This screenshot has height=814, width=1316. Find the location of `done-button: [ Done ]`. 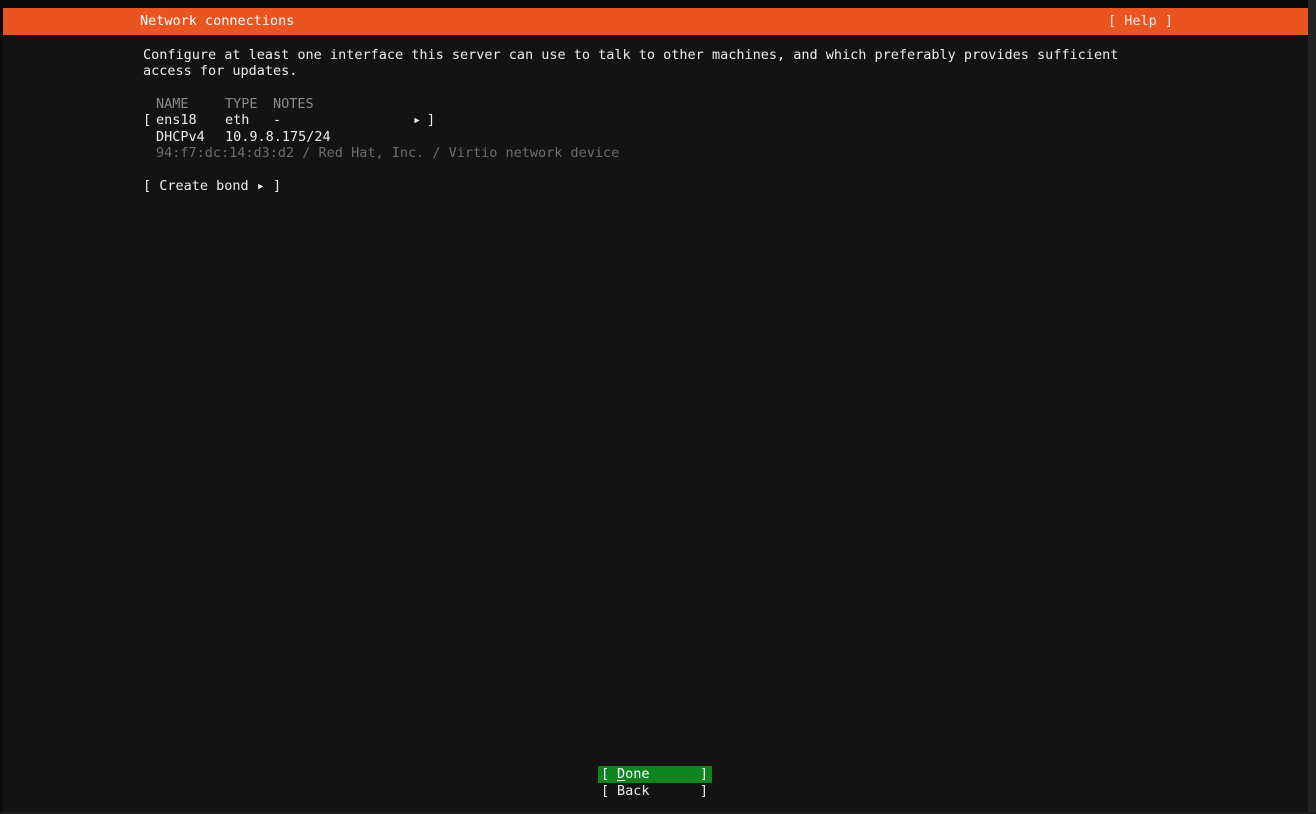

done-button: [ Done ] is located at coordinates (655, 774).